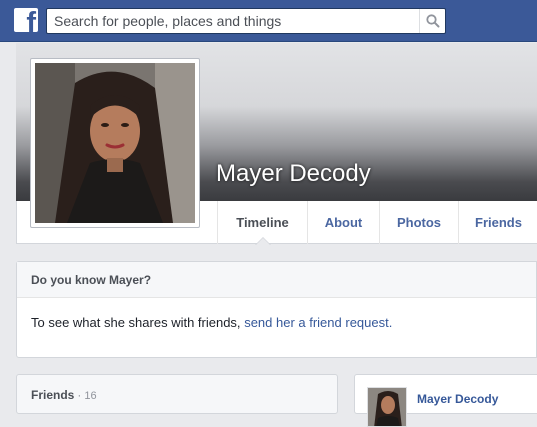 Image resolution: width=537 pixels, height=427 pixels. I want to click on friends-label: Friends, so click(53, 395).